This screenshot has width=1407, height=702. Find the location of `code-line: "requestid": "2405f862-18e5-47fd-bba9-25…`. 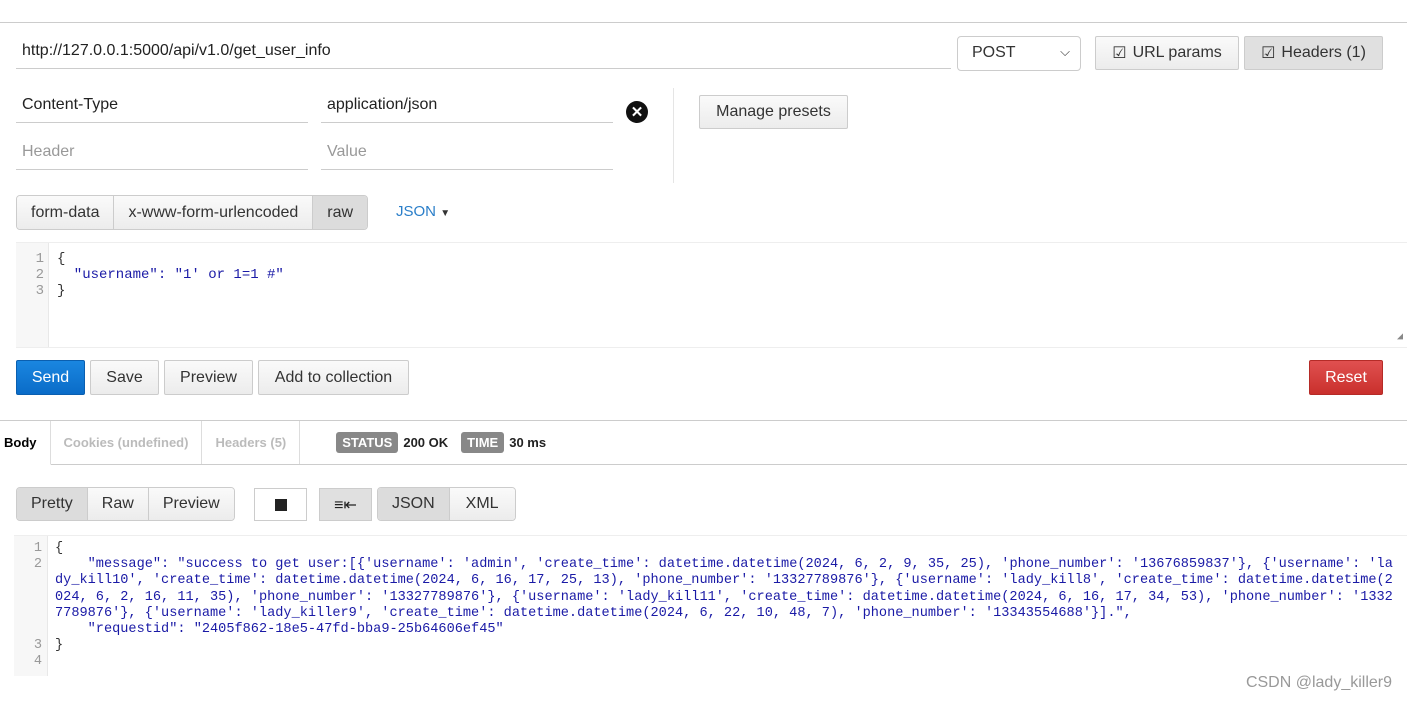

code-line: "requestid": "2405f862-18e5-47fd-bba9-25… is located at coordinates (279, 630).